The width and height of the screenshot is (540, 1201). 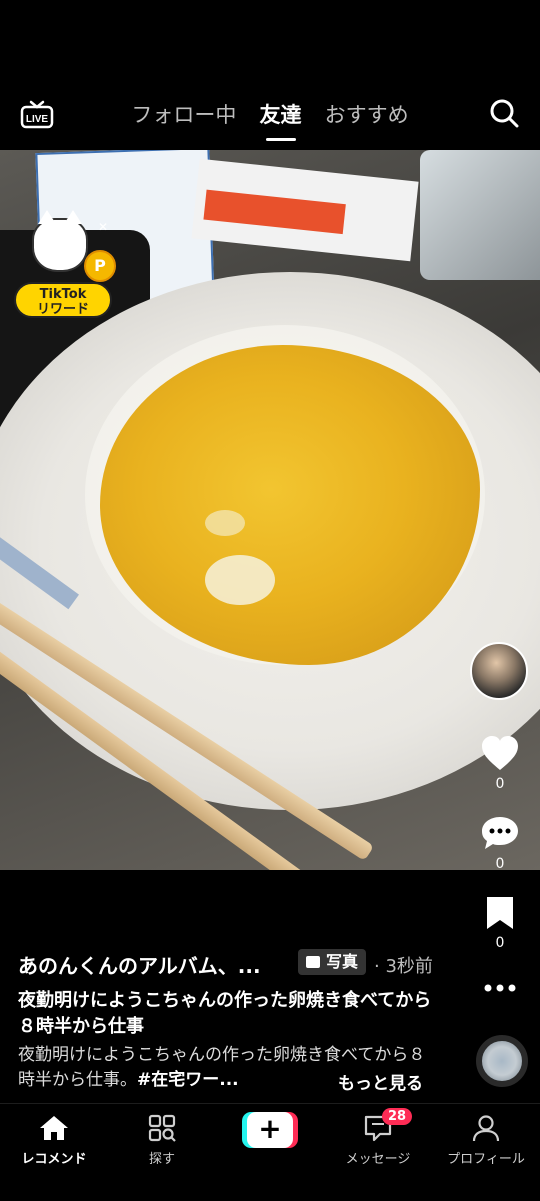 I want to click on like-count: 0, so click(x=500, y=784).